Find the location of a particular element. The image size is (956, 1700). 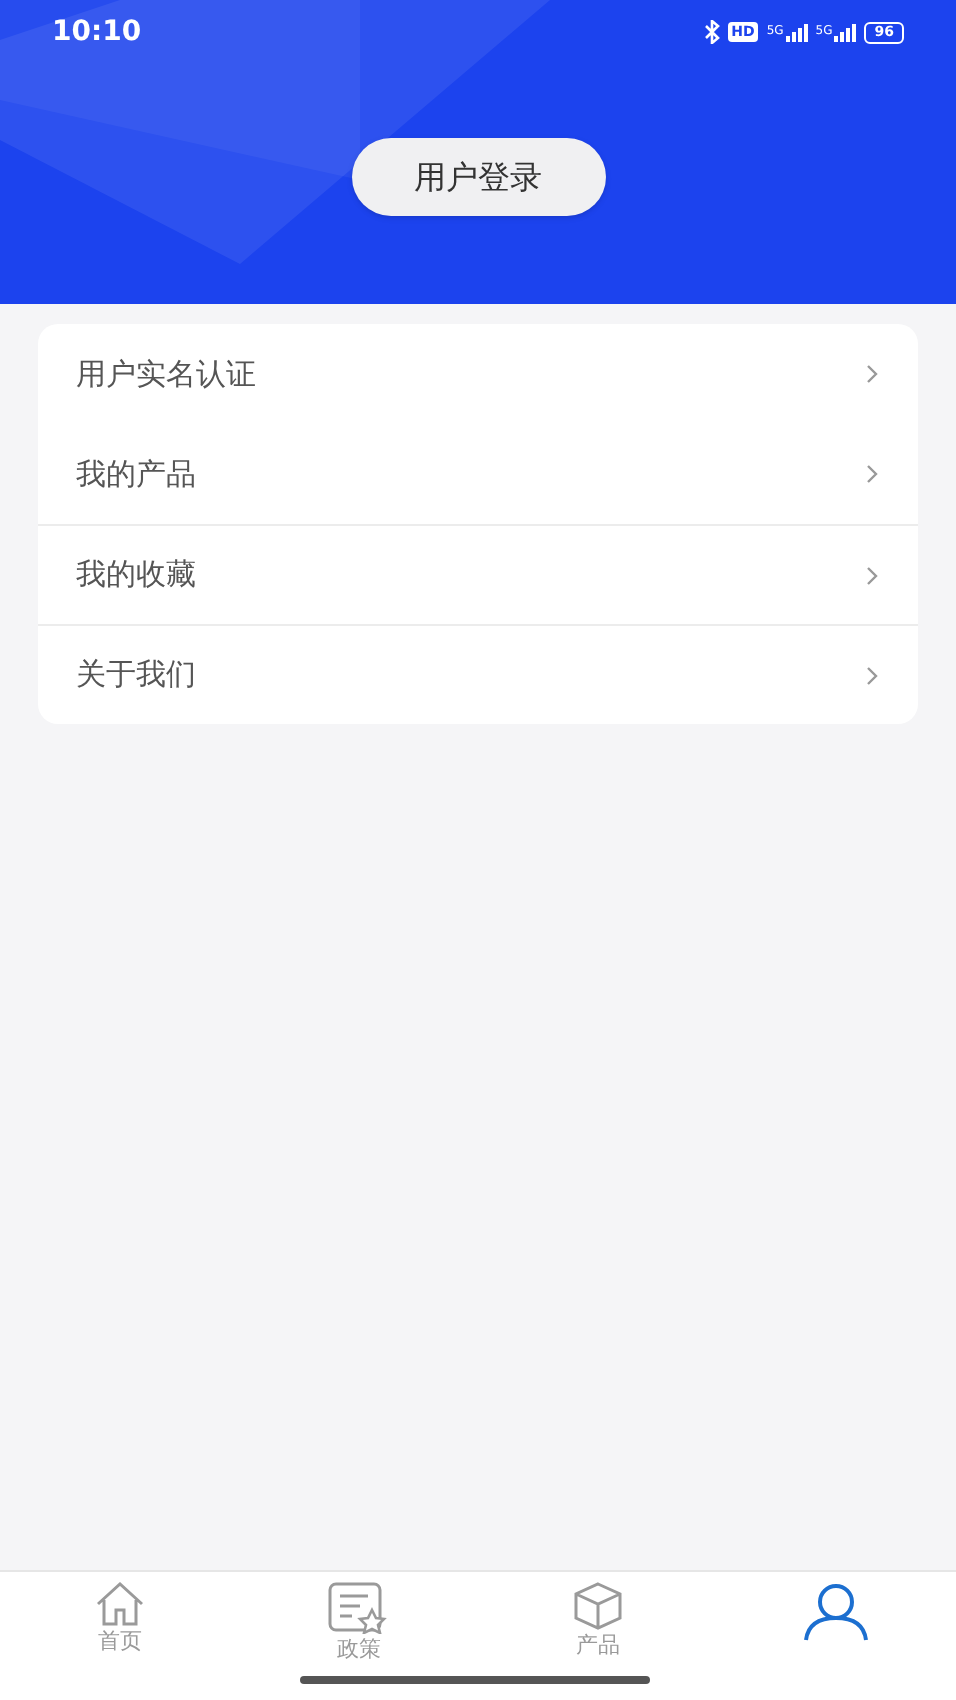

menu-item: 关于我们 is located at coordinates (478, 674).